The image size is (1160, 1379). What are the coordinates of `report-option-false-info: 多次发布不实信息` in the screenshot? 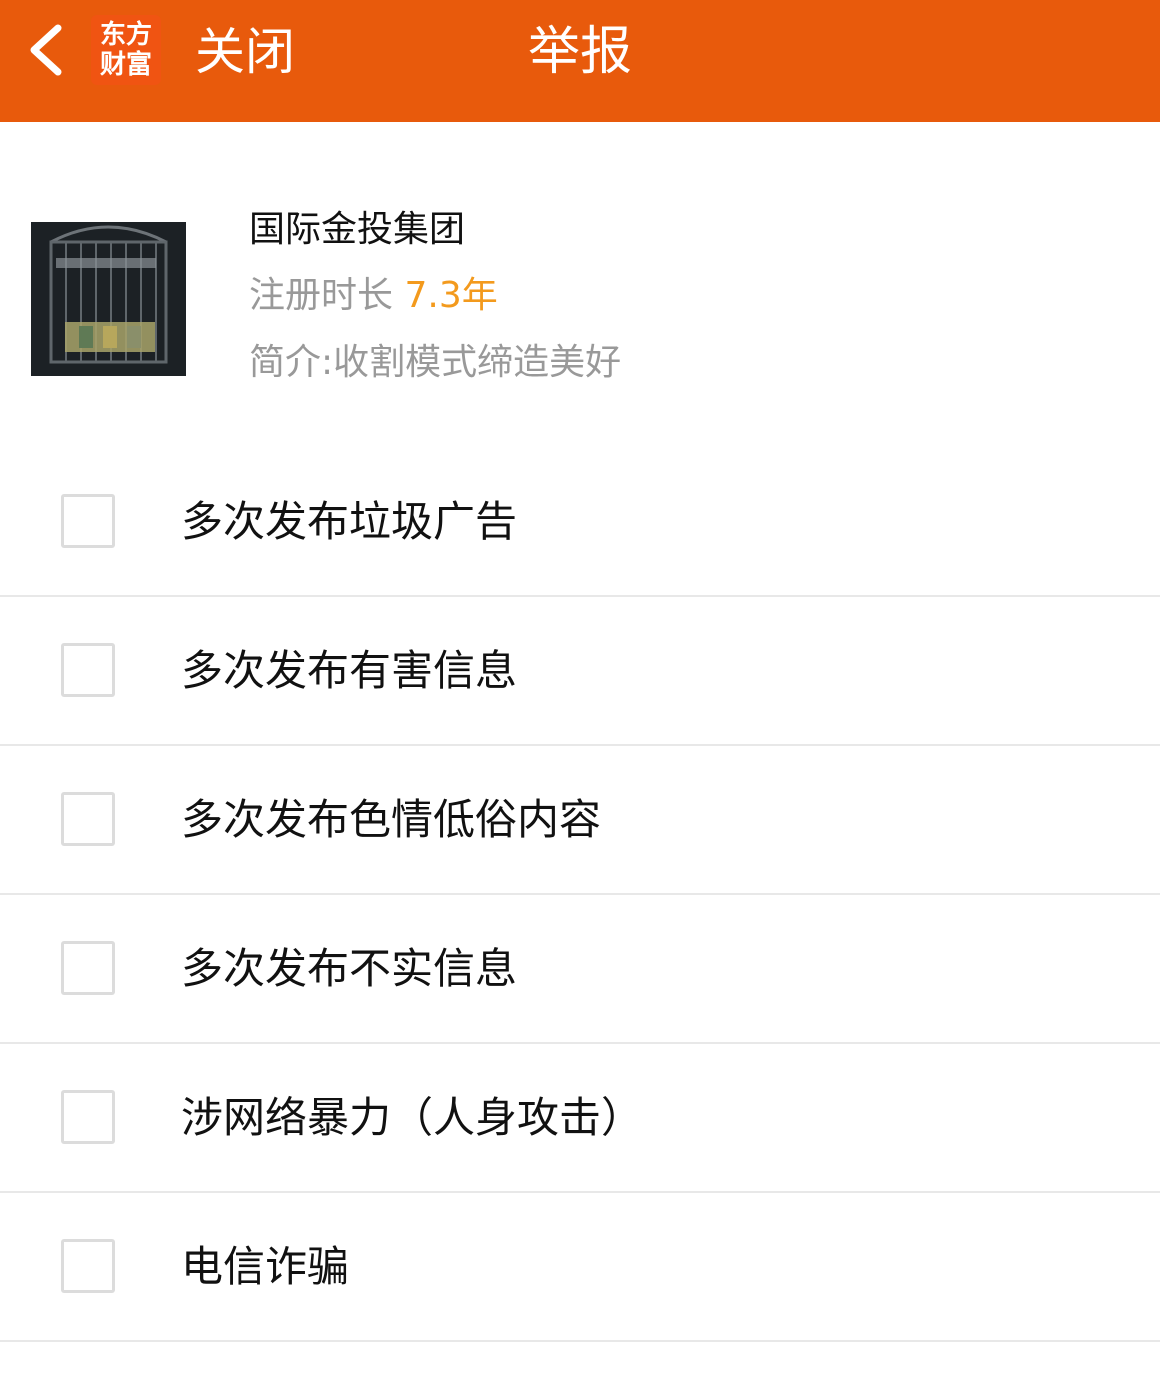 It's located at (580, 969).